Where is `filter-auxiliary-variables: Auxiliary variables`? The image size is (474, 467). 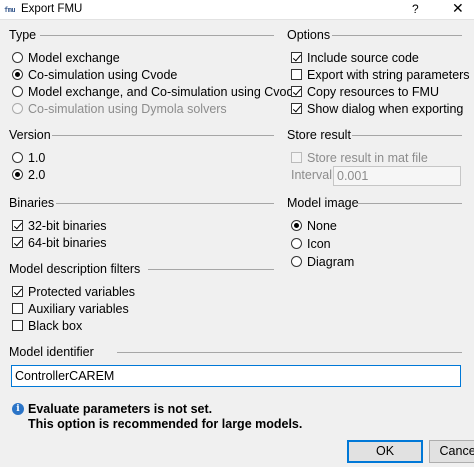
filter-auxiliary-variables: Auxiliary variables is located at coordinates (70, 308).